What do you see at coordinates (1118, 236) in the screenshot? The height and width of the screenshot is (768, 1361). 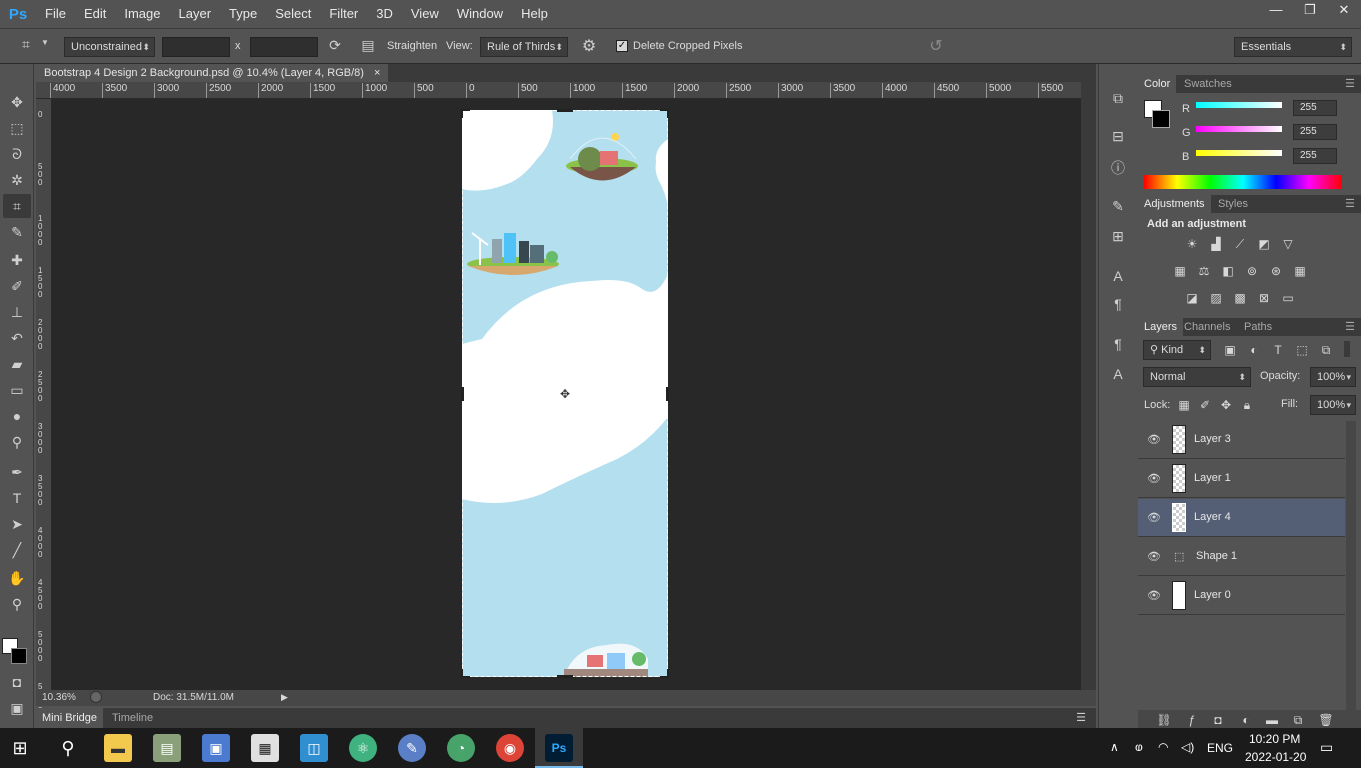 I see `brush-icon: ⊞` at bounding box center [1118, 236].